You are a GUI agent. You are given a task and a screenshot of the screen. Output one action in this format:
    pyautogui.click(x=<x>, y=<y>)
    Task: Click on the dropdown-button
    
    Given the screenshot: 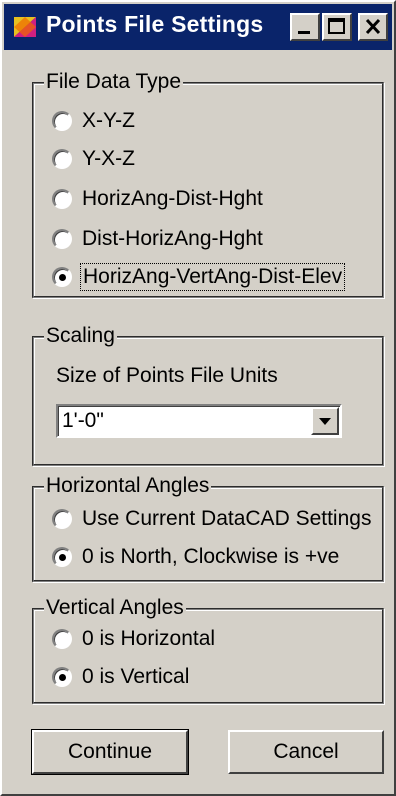 What is the action you would take?
    pyautogui.click(x=325, y=421)
    